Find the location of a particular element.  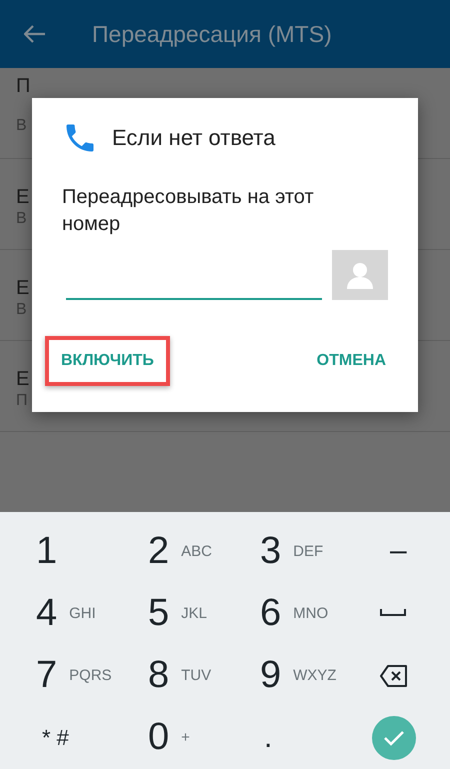

keypad-key: 4 GHI is located at coordinates (56, 613).